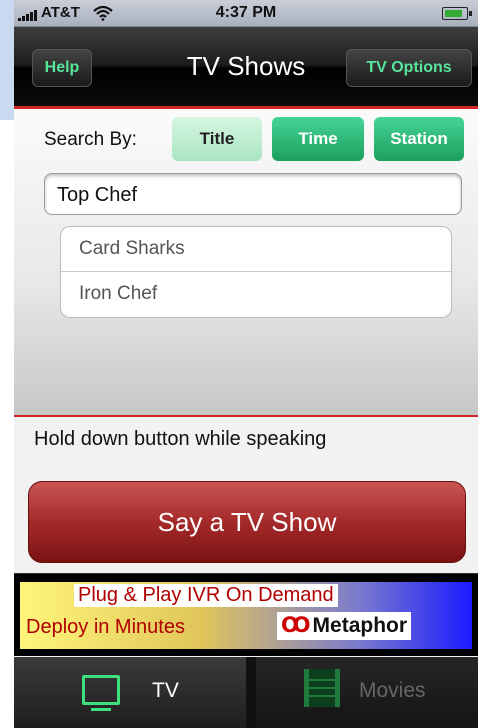 This screenshot has width=491, height=728. Describe the element at coordinates (453, 13) in the screenshot. I see `battery-fill` at that location.